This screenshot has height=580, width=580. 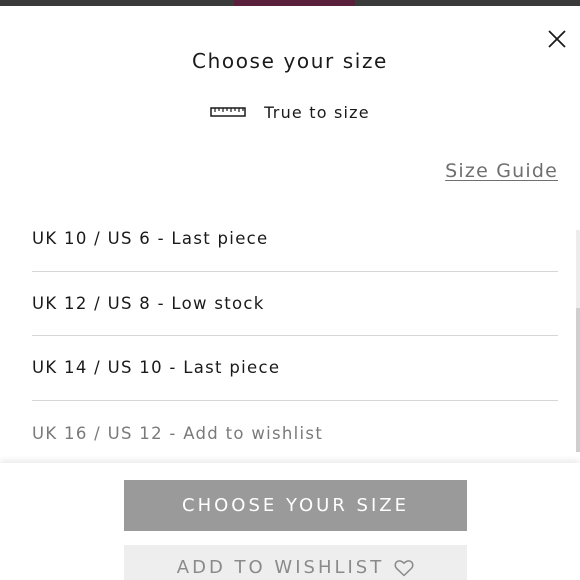 I want to click on wishlist-label: ADD TO WISHLIST, so click(x=280, y=567).